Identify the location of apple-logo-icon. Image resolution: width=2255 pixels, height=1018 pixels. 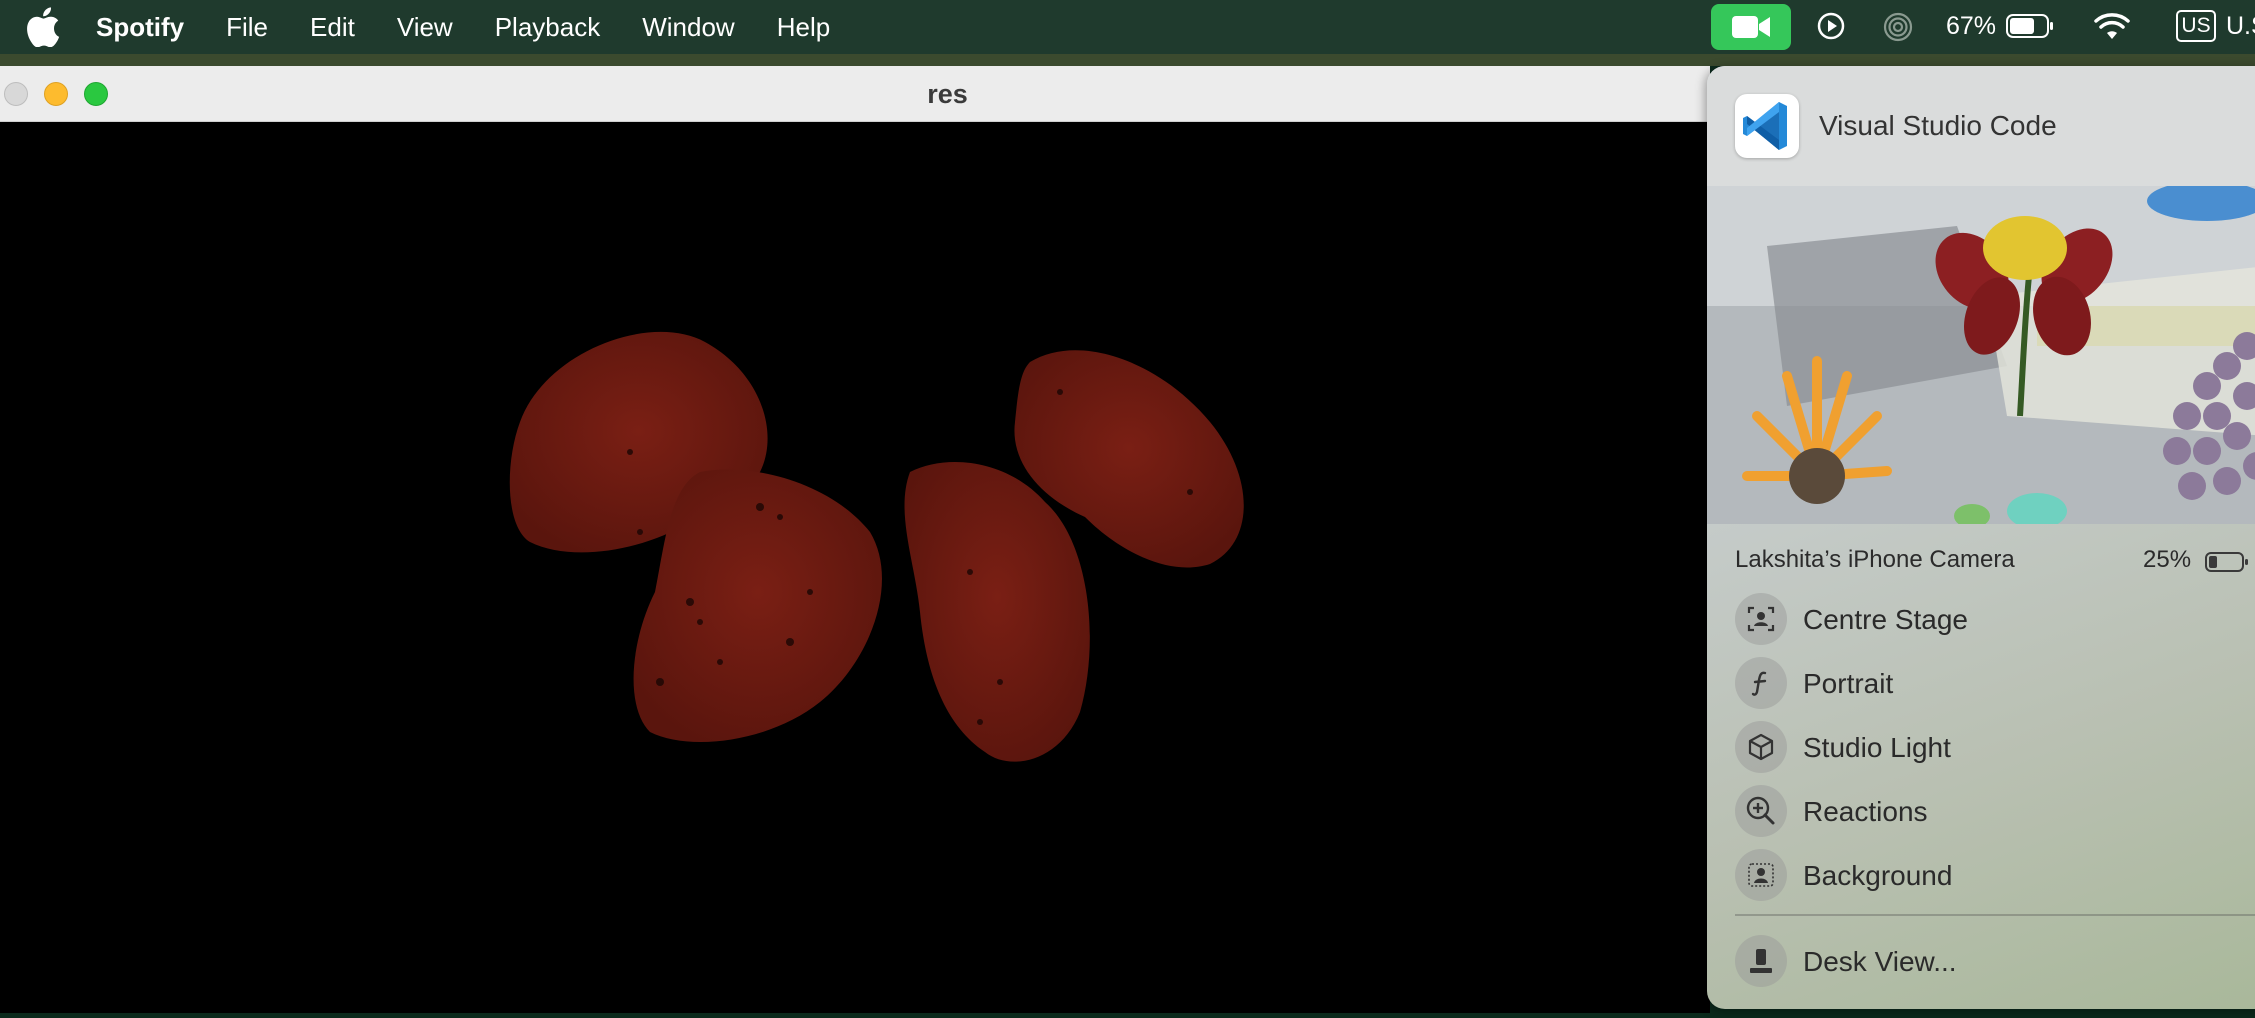
(43, 27).